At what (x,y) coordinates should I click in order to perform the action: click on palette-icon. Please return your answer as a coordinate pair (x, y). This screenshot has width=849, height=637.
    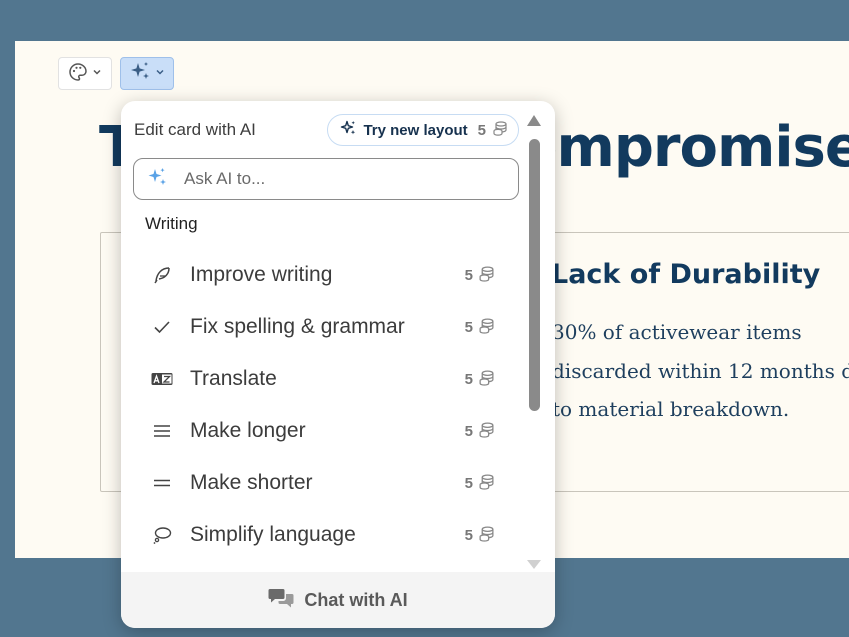
    Looking at the image, I should click on (78, 74).